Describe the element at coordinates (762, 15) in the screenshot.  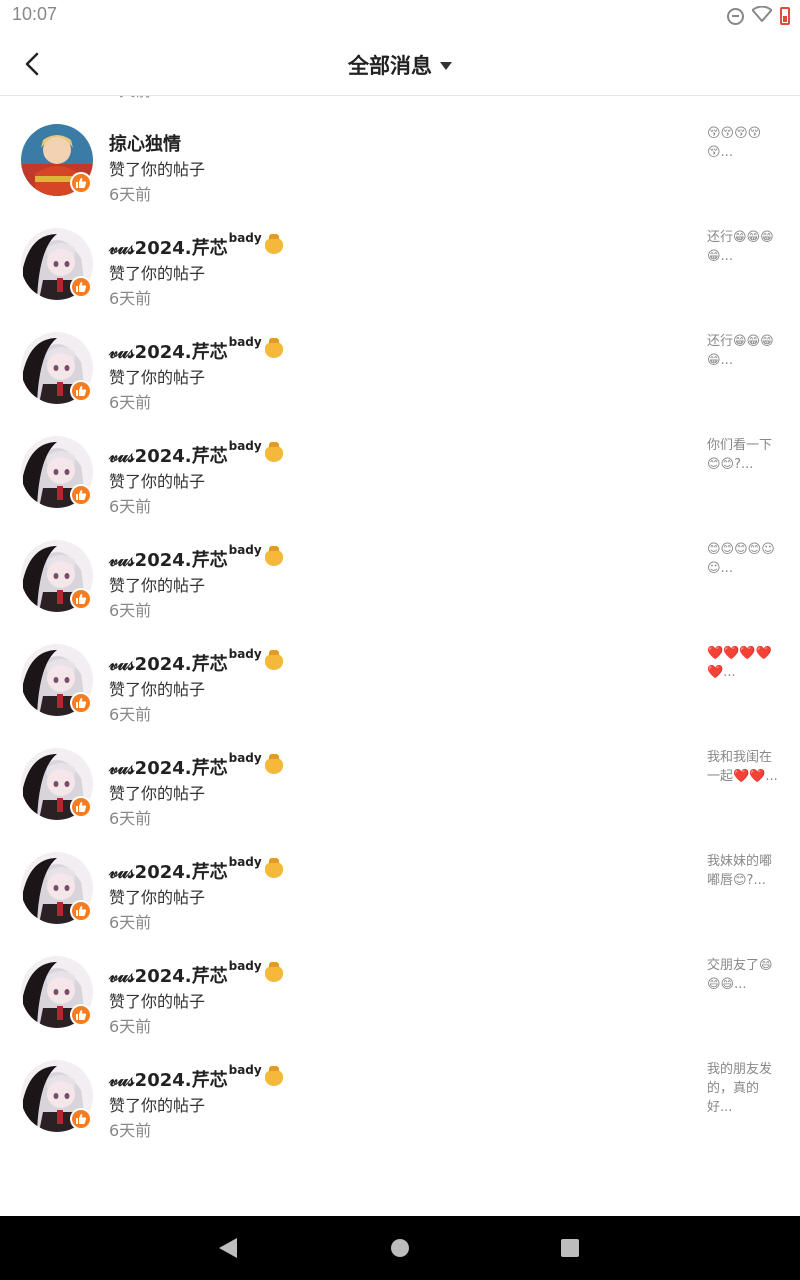
I see `wifi-icon` at that location.